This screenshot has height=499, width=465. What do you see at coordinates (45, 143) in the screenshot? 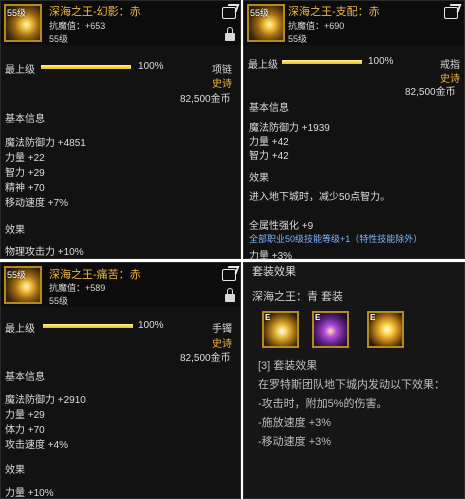
I see `stat-line: 魔法防御力 +4851` at bounding box center [45, 143].